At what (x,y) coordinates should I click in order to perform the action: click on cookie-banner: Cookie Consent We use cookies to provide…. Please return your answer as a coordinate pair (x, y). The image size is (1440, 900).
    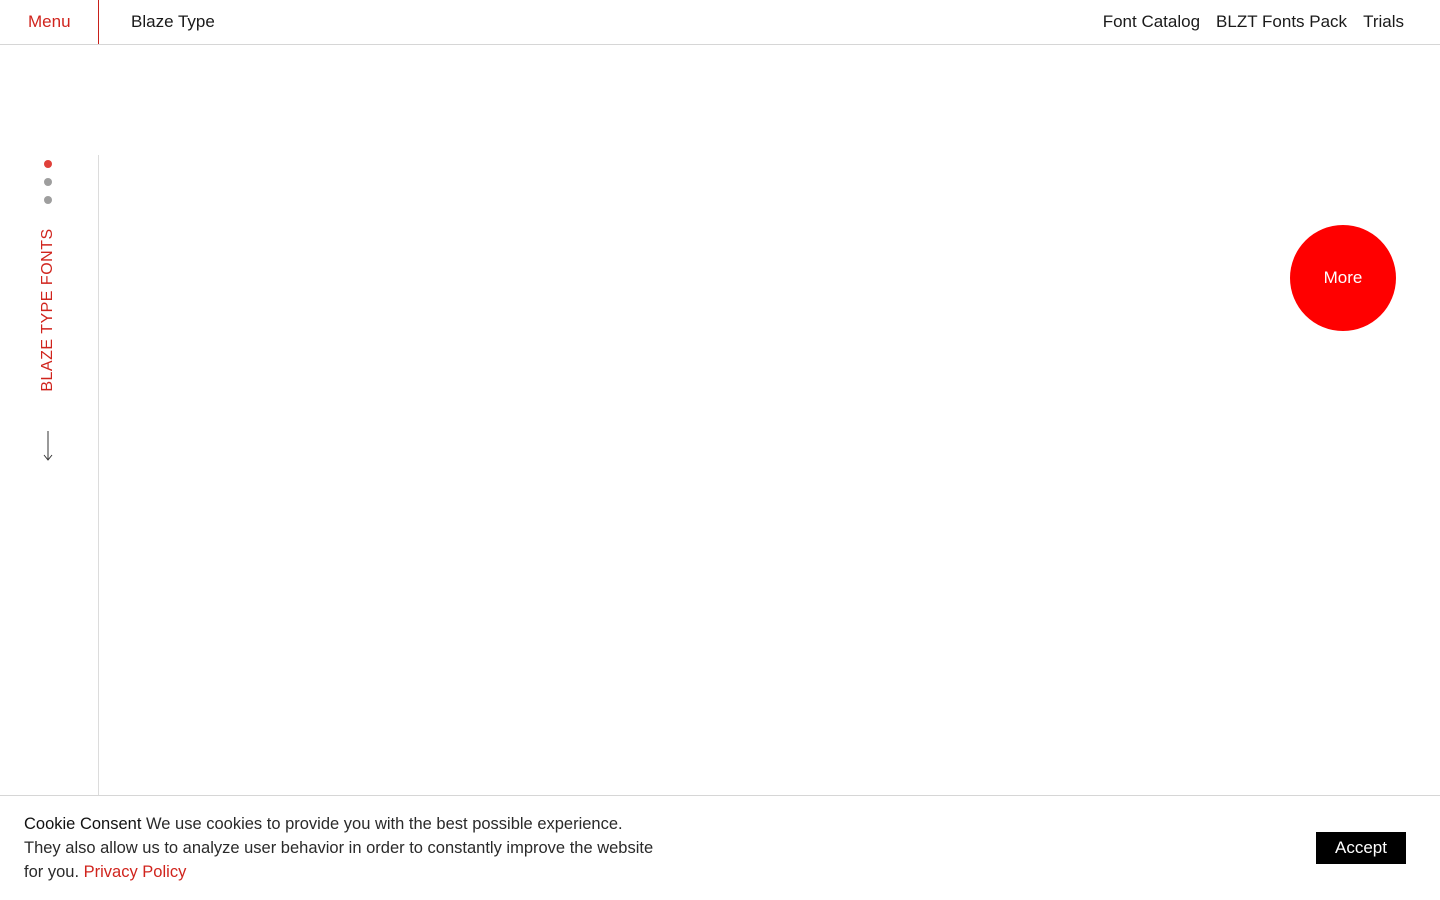
    Looking at the image, I should click on (720, 847).